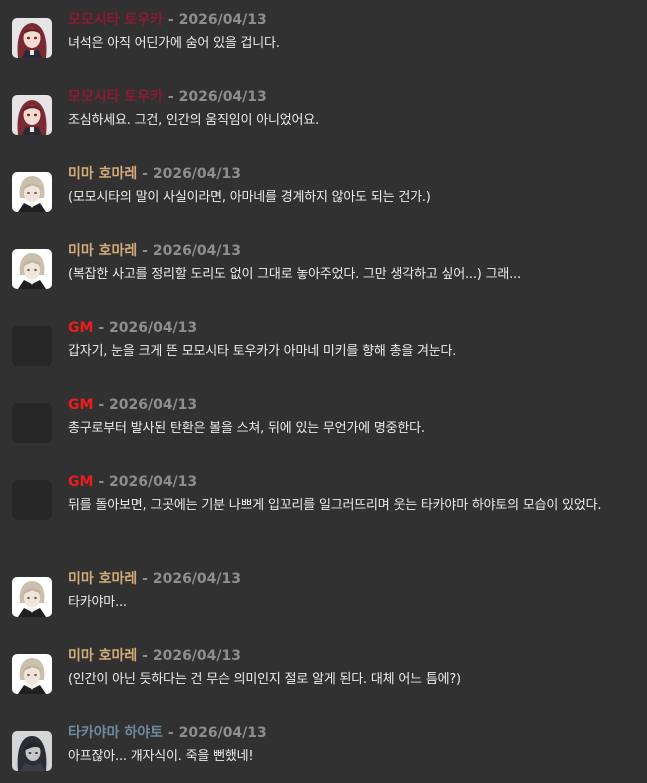 This screenshot has height=783, width=647. I want to click on message-text: 총구로부터 발사된 탄환은 볼을 스쳐, 뒤에 있는 무언가에 명중한다., so click(246, 428).